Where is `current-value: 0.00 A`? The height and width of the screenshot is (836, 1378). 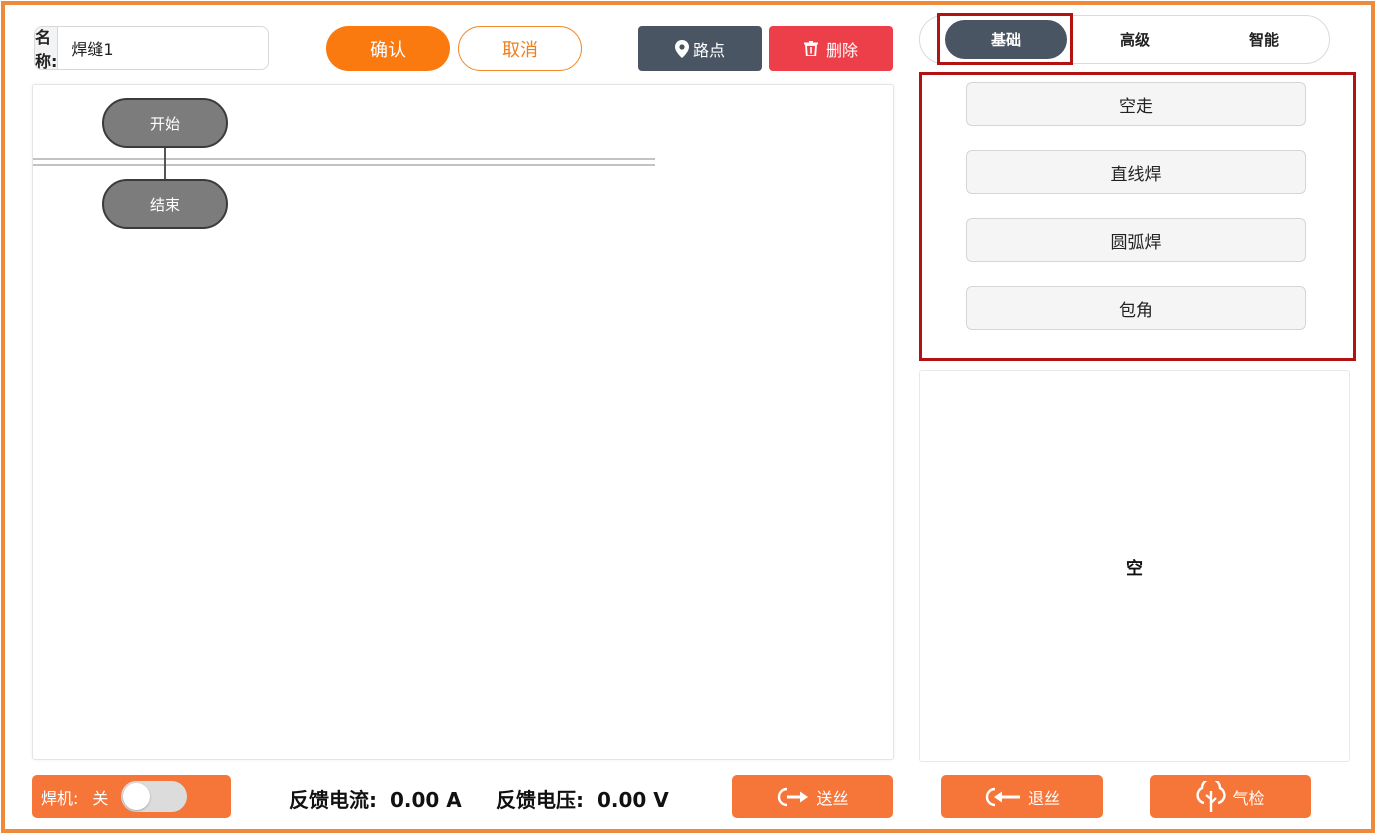 current-value: 0.00 A is located at coordinates (425, 800).